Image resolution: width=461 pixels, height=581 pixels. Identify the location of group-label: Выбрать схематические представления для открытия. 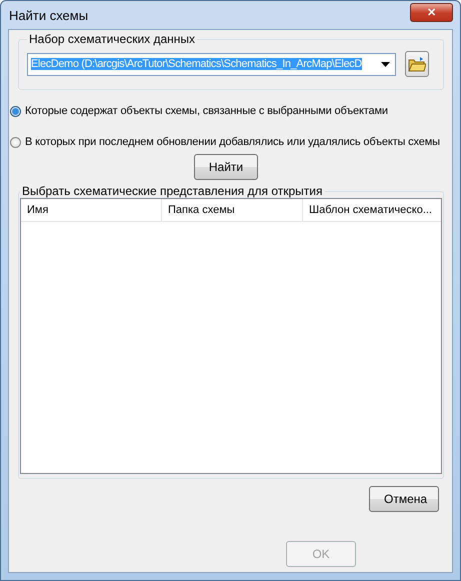
(172, 191).